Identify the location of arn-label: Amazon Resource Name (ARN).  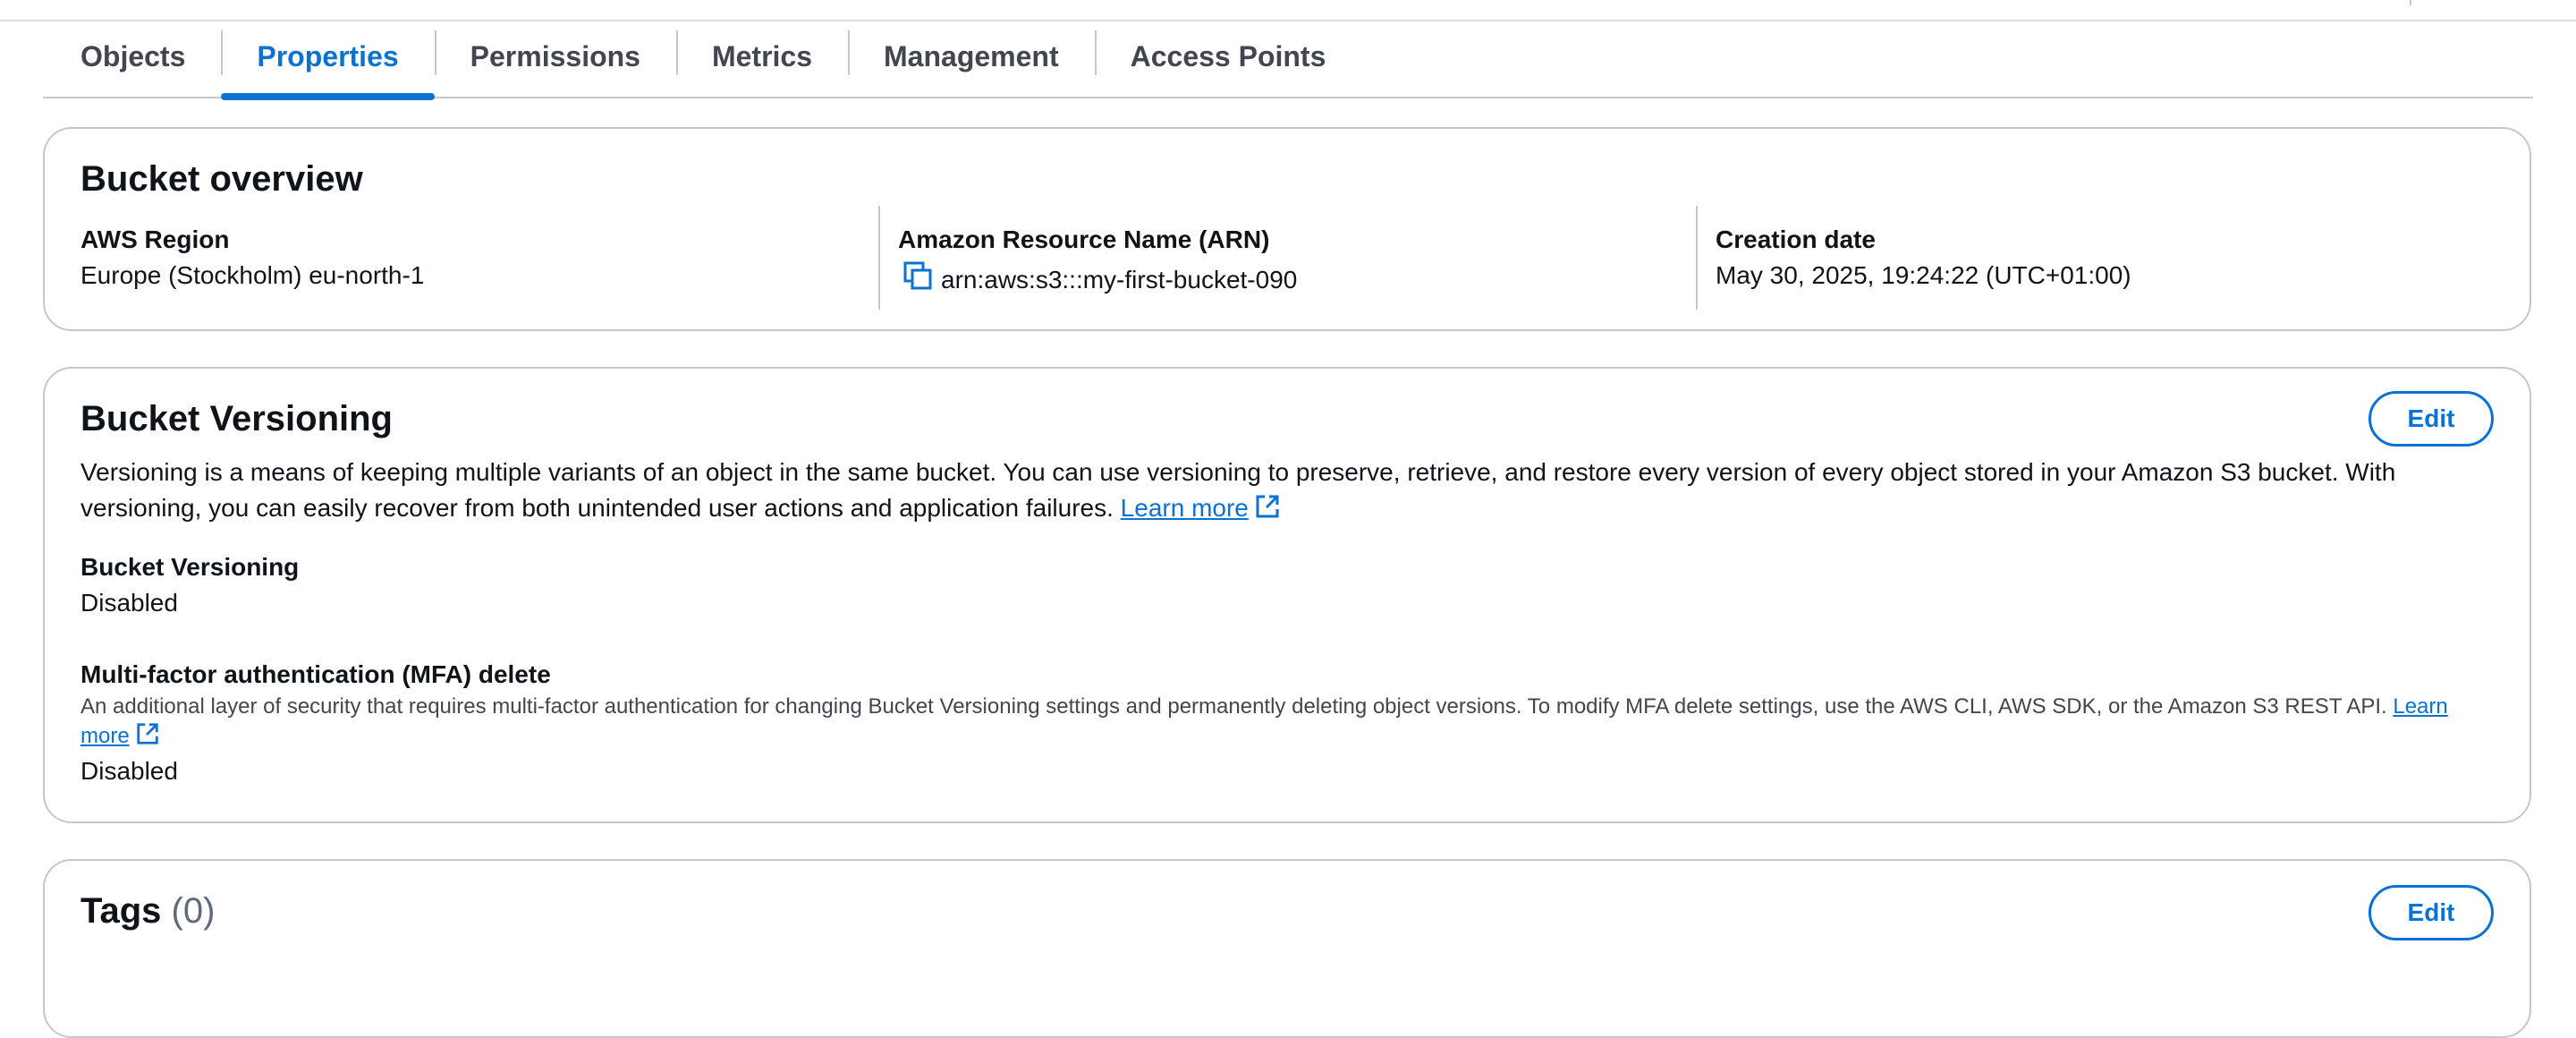
(1084, 239).